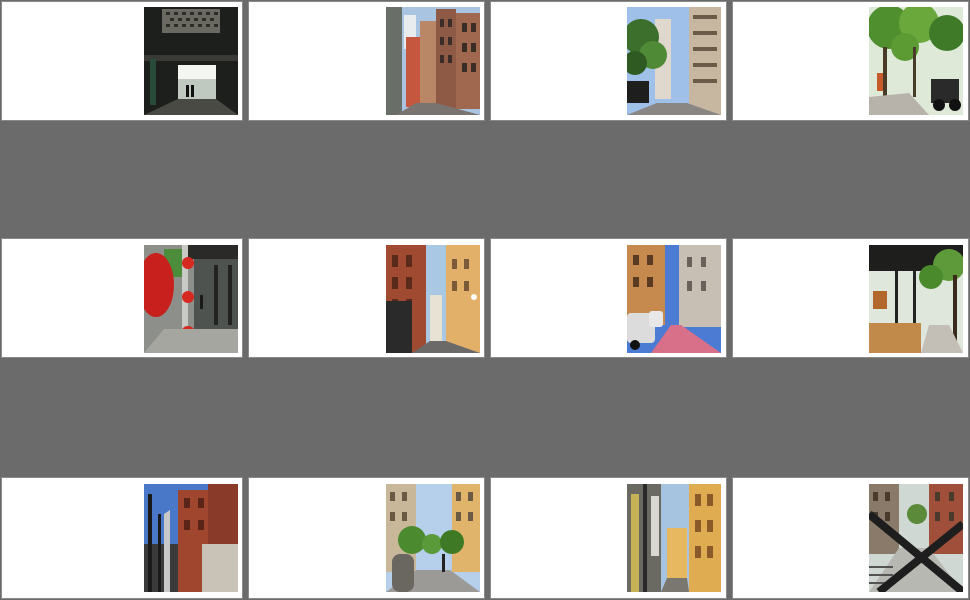  What do you see at coordinates (674, 61) in the screenshot?
I see `tree-street-icon` at bounding box center [674, 61].